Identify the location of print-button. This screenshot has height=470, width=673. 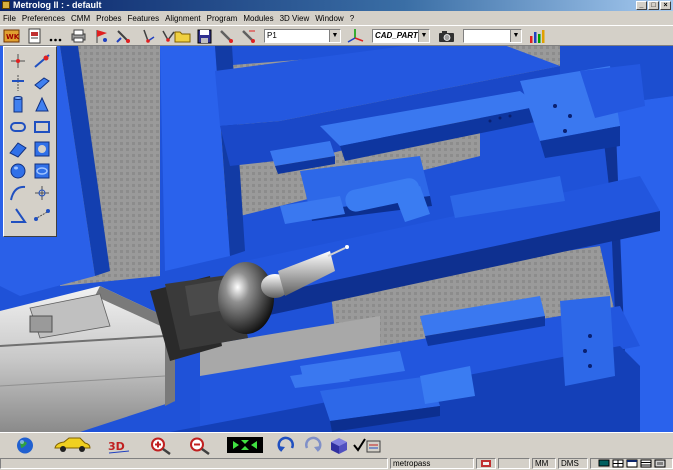
(78, 36).